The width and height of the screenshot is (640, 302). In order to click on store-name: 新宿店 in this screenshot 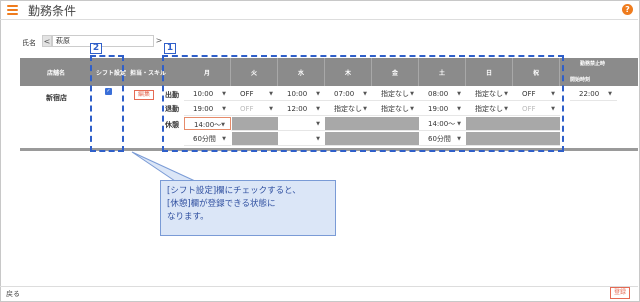, I will do `click(56, 98)`.